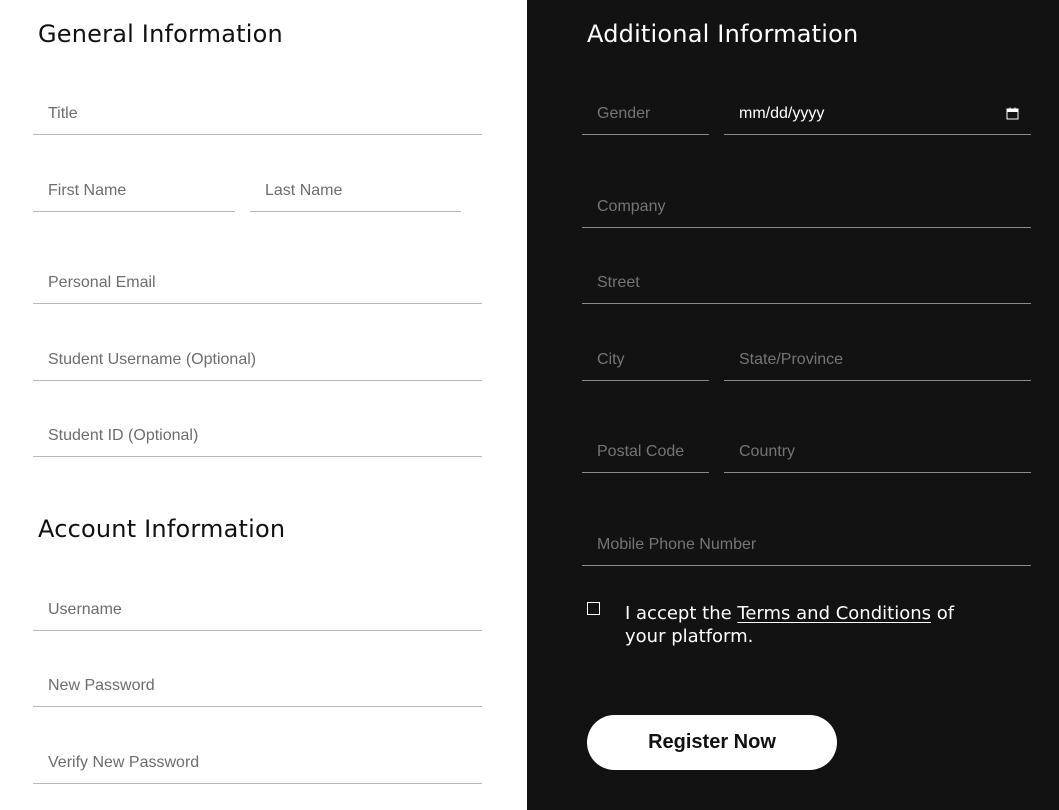 The height and width of the screenshot is (810, 1059). I want to click on company-input, so click(808, 206).